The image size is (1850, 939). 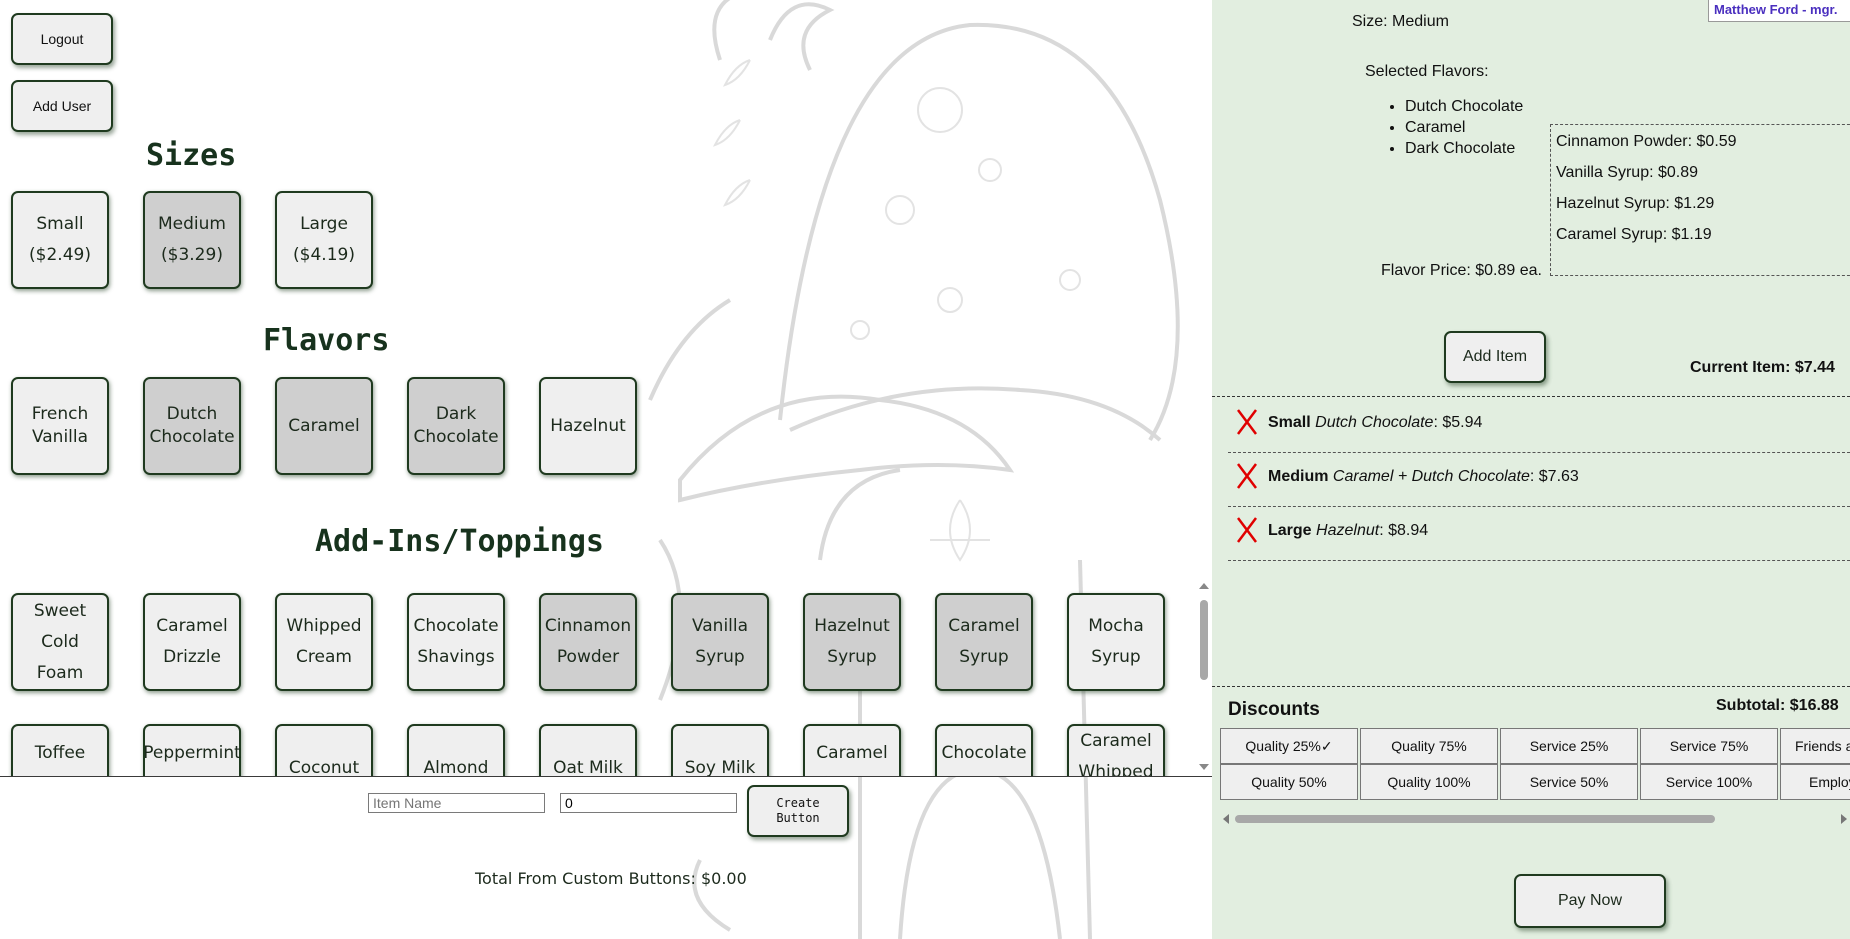 I want to click on flavor-label: Dark, so click(x=456, y=414).